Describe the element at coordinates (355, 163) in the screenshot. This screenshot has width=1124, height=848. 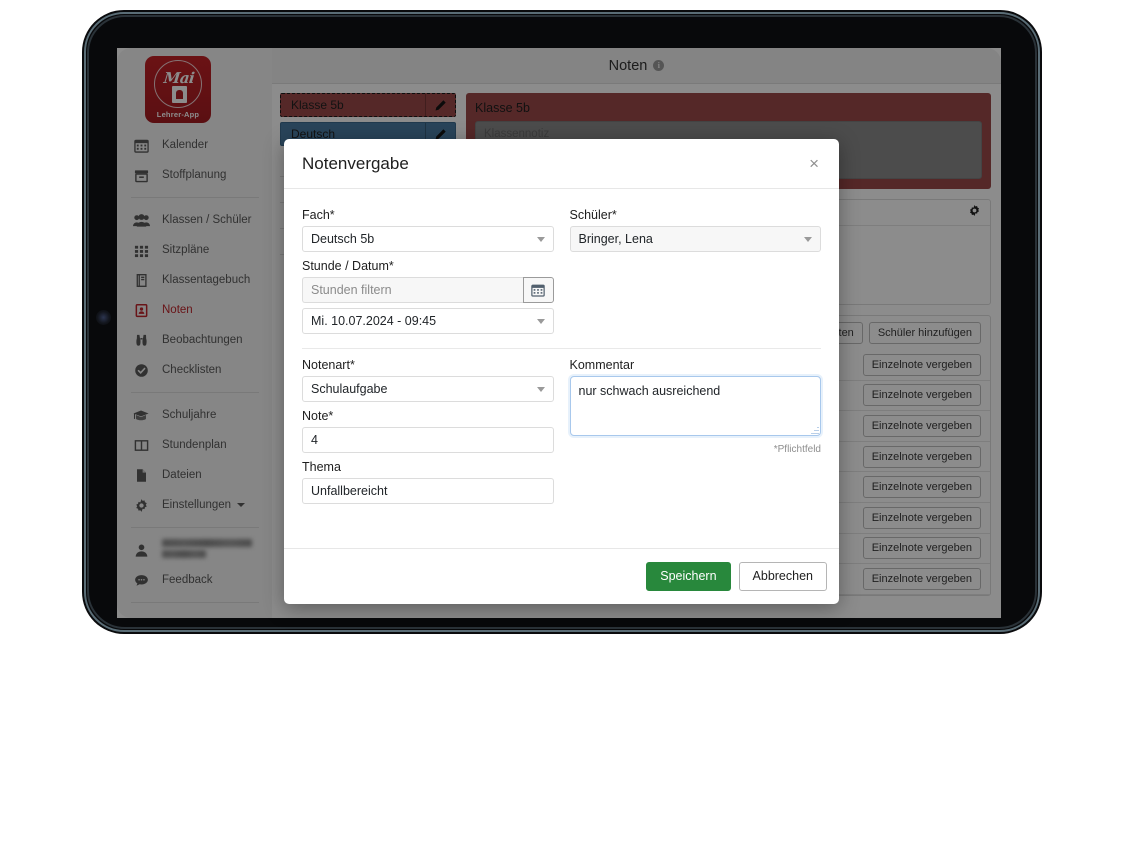
I see `dialog-title: Notenvergabe` at that location.